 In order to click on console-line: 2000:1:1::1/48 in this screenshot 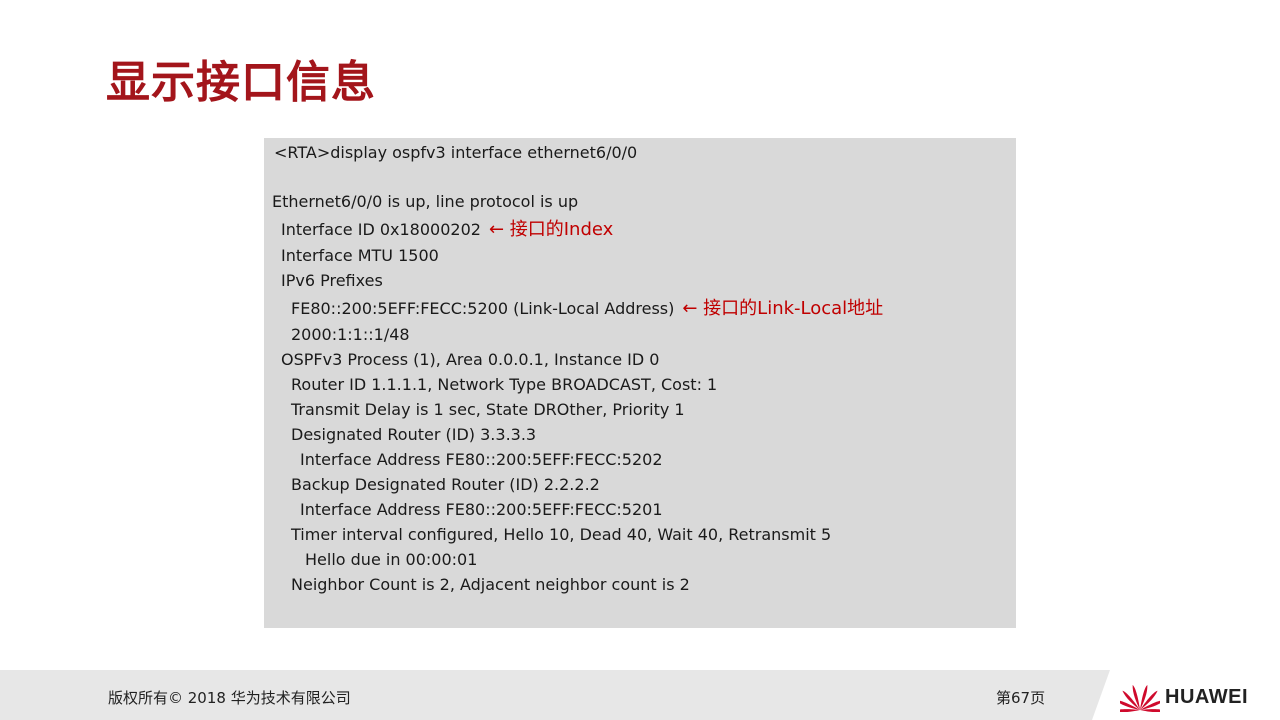, I will do `click(350, 335)`.